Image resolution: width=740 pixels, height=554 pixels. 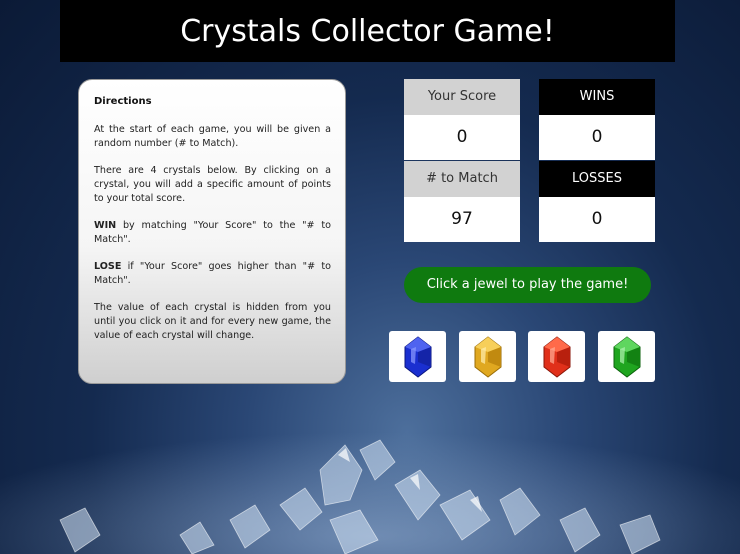 I want to click on to-match-box: # to Match 97, so click(x=462, y=201).